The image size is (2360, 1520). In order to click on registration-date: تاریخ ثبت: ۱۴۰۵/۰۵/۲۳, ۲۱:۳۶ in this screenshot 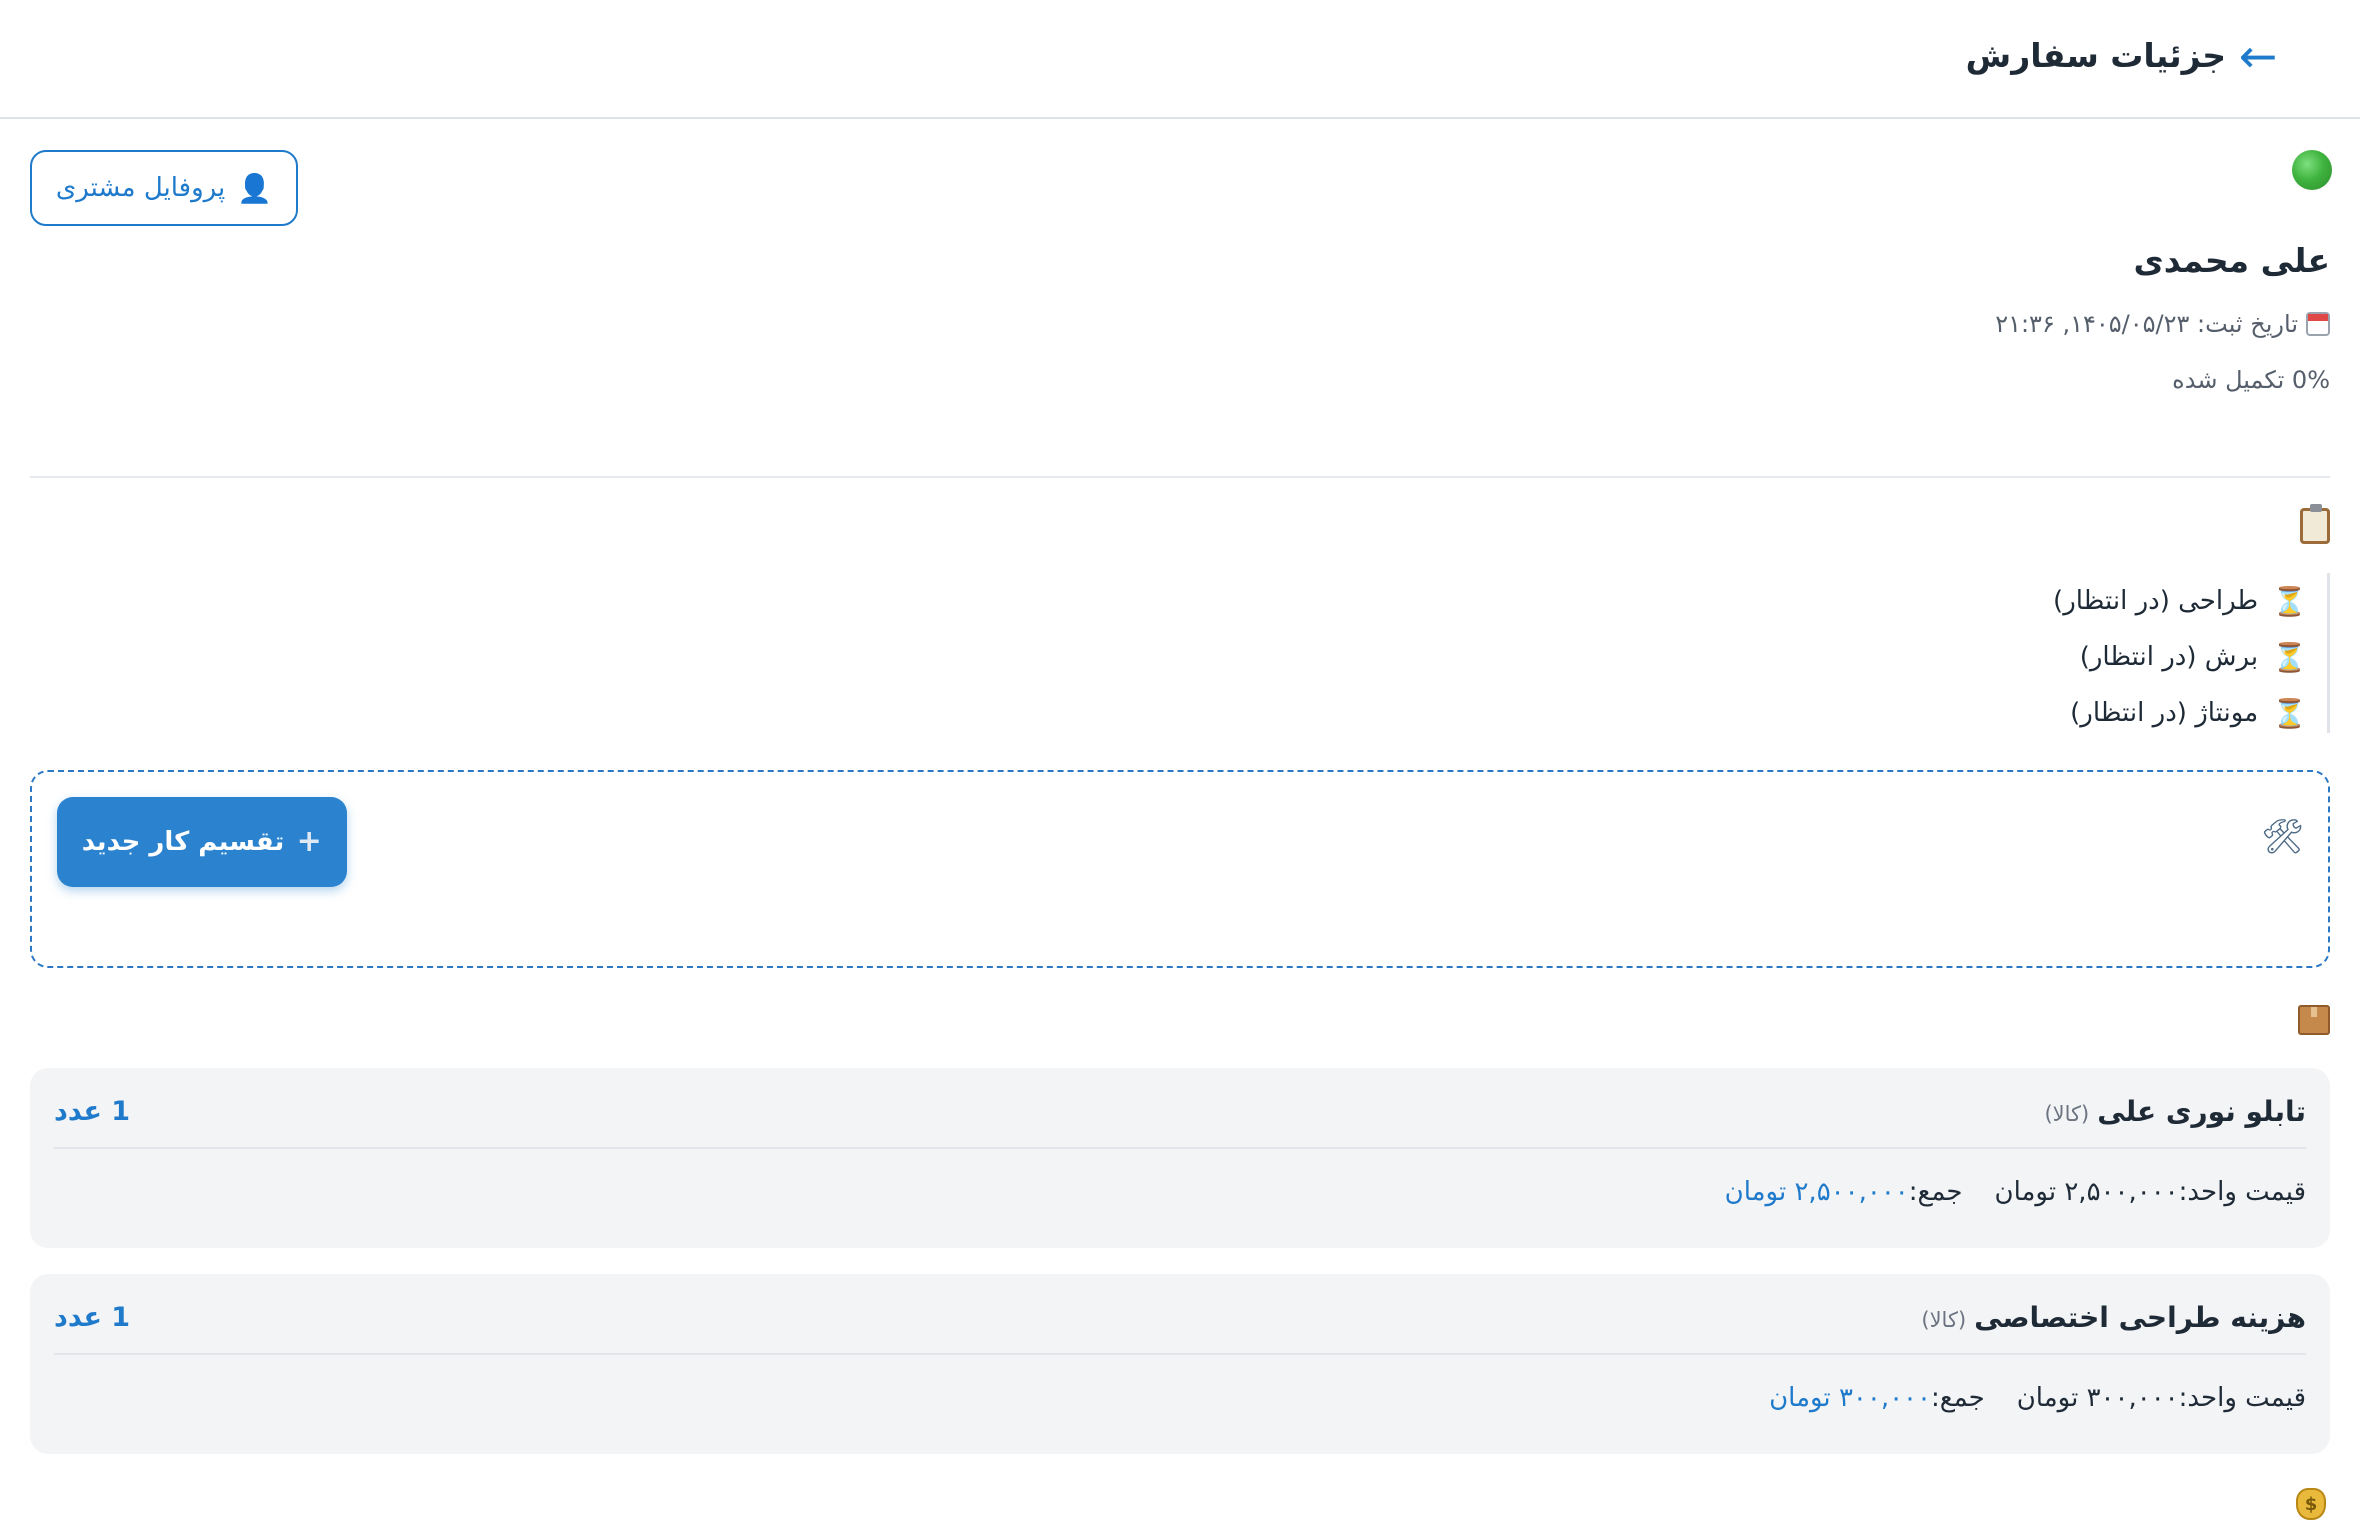, I will do `click(2162, 324)`.